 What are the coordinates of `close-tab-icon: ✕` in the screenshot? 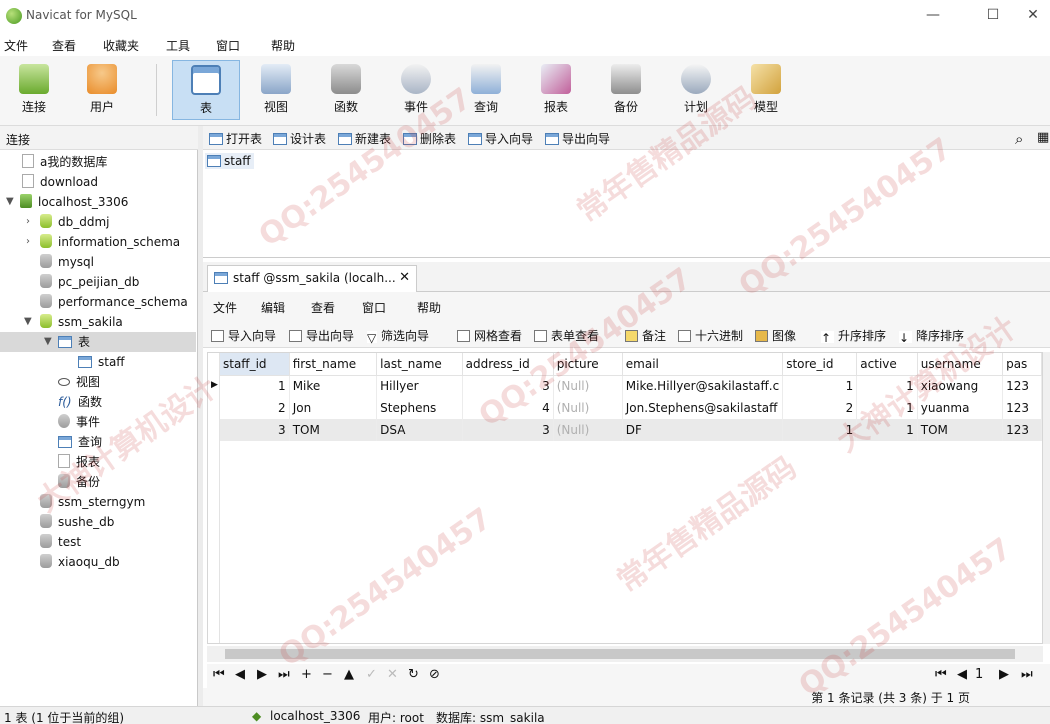 It's located at (404, 277).